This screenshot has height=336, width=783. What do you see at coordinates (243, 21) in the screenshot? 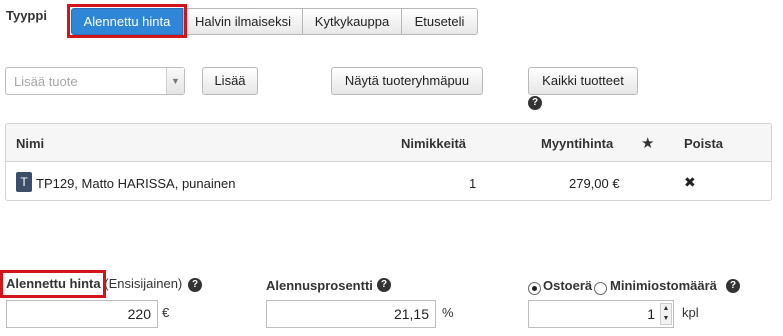
I see `tab-halvin-ilmaiseksi: Halvin ilmaiseksi` at bounding box center [243, 21].